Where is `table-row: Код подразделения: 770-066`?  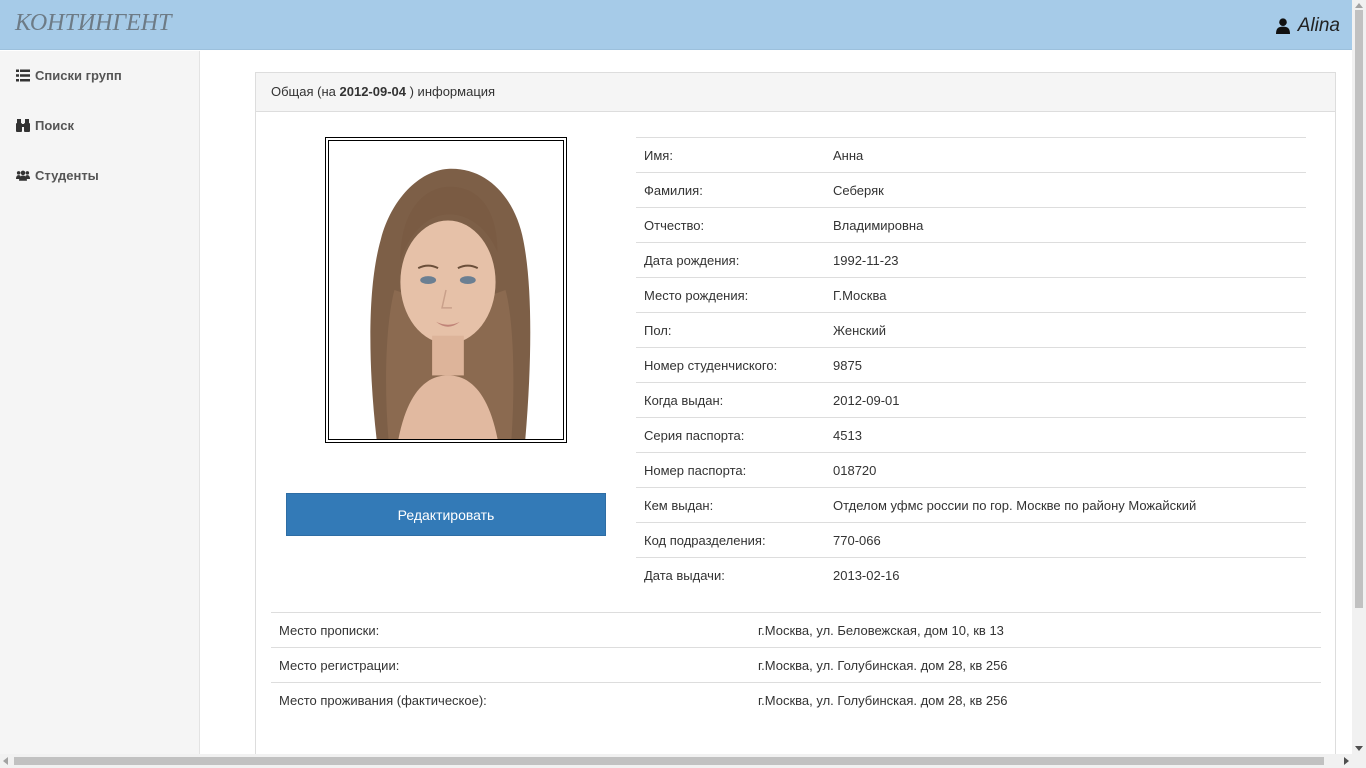
table-row: Код подразделения: 770-066 is located at coordinates (971, 540).